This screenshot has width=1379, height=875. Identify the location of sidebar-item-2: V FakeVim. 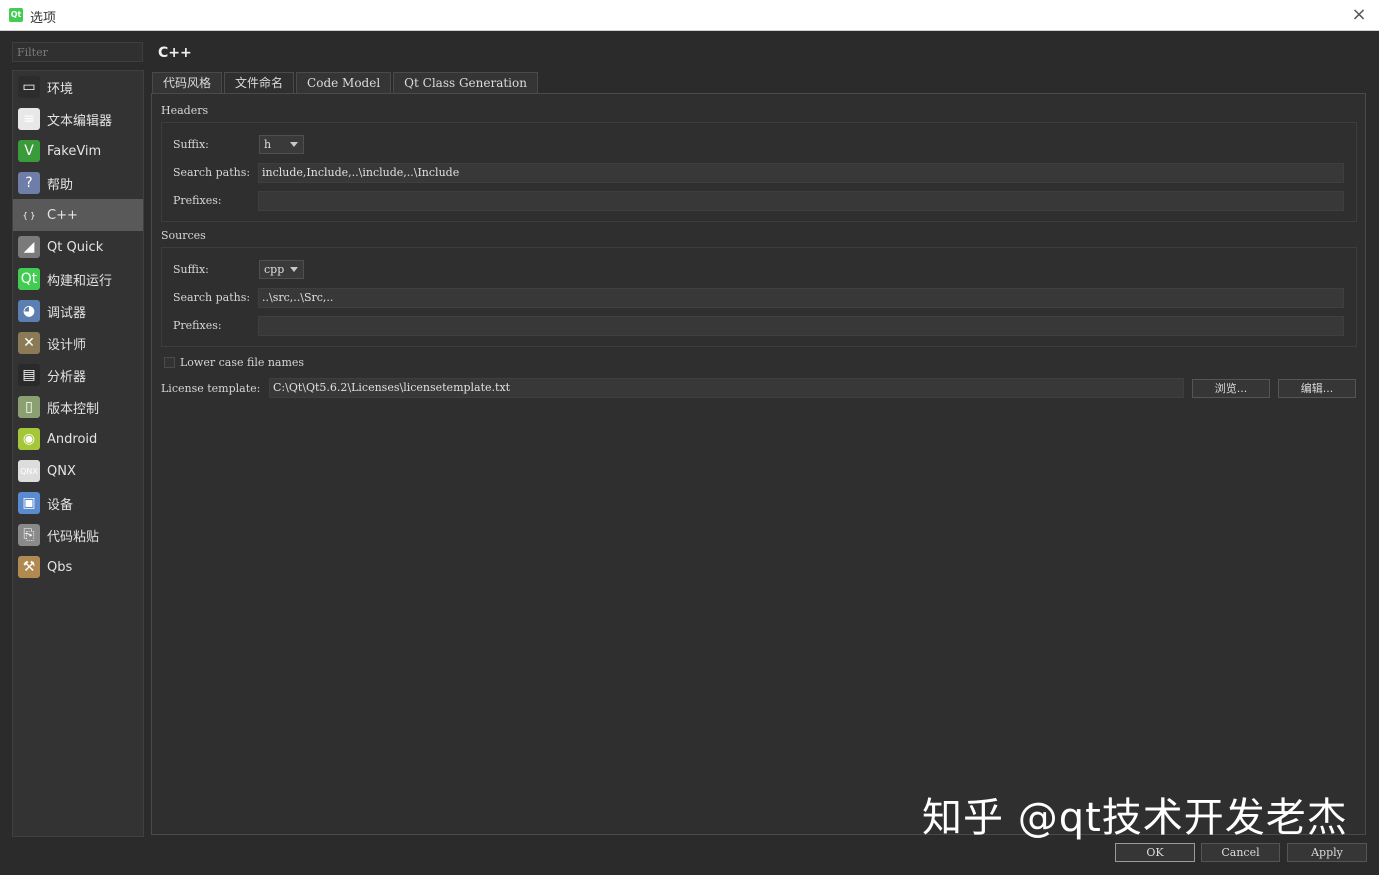
(78, 151).